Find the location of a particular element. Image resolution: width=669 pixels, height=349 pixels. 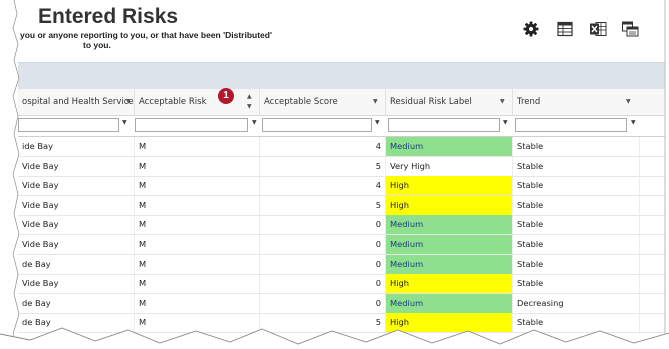

sort-toggle-icon: ▲ ▼ is located at coordinates (249, 102).